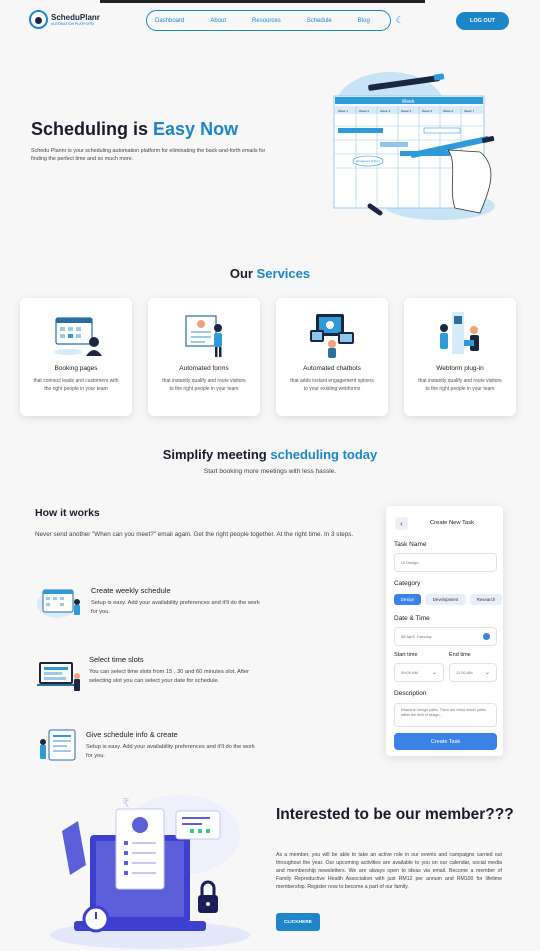 Image resolution: width=540 pixels, height=951 pixels. I want to click on member-illustration: ₹, so click(150, 872).